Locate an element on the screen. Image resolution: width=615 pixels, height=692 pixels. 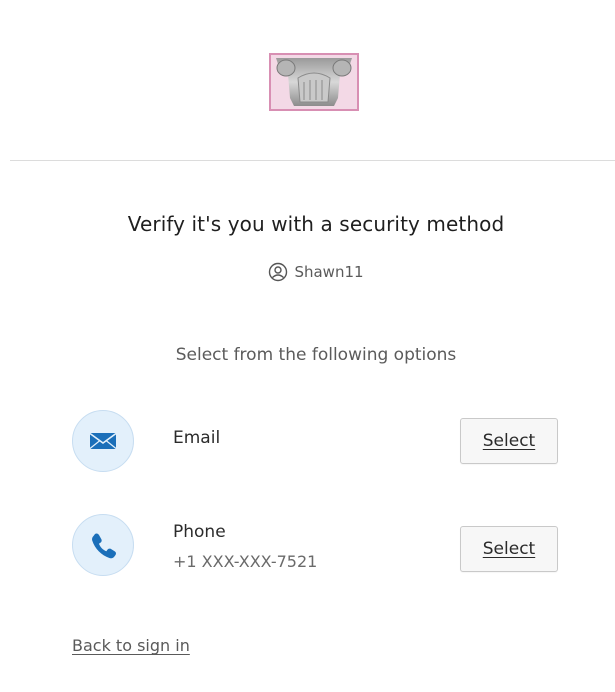
options-subtitle: Select from the following options is located at coordinates (316, 355).